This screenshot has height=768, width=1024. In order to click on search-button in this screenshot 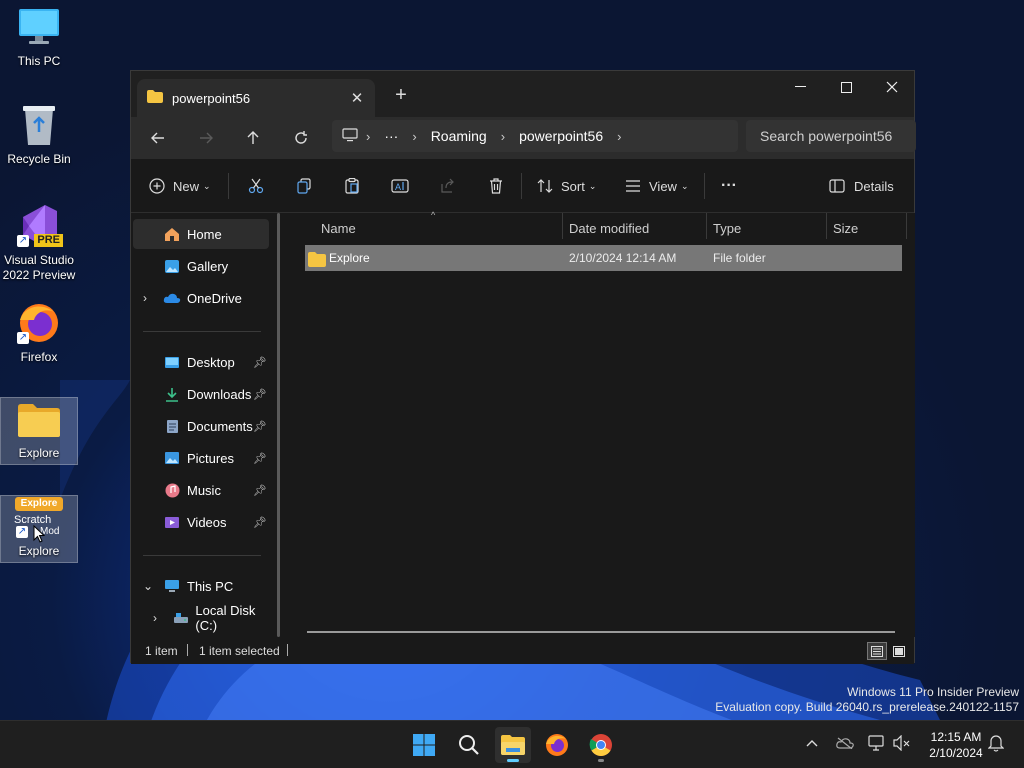, I will do `click(469, 745)`.